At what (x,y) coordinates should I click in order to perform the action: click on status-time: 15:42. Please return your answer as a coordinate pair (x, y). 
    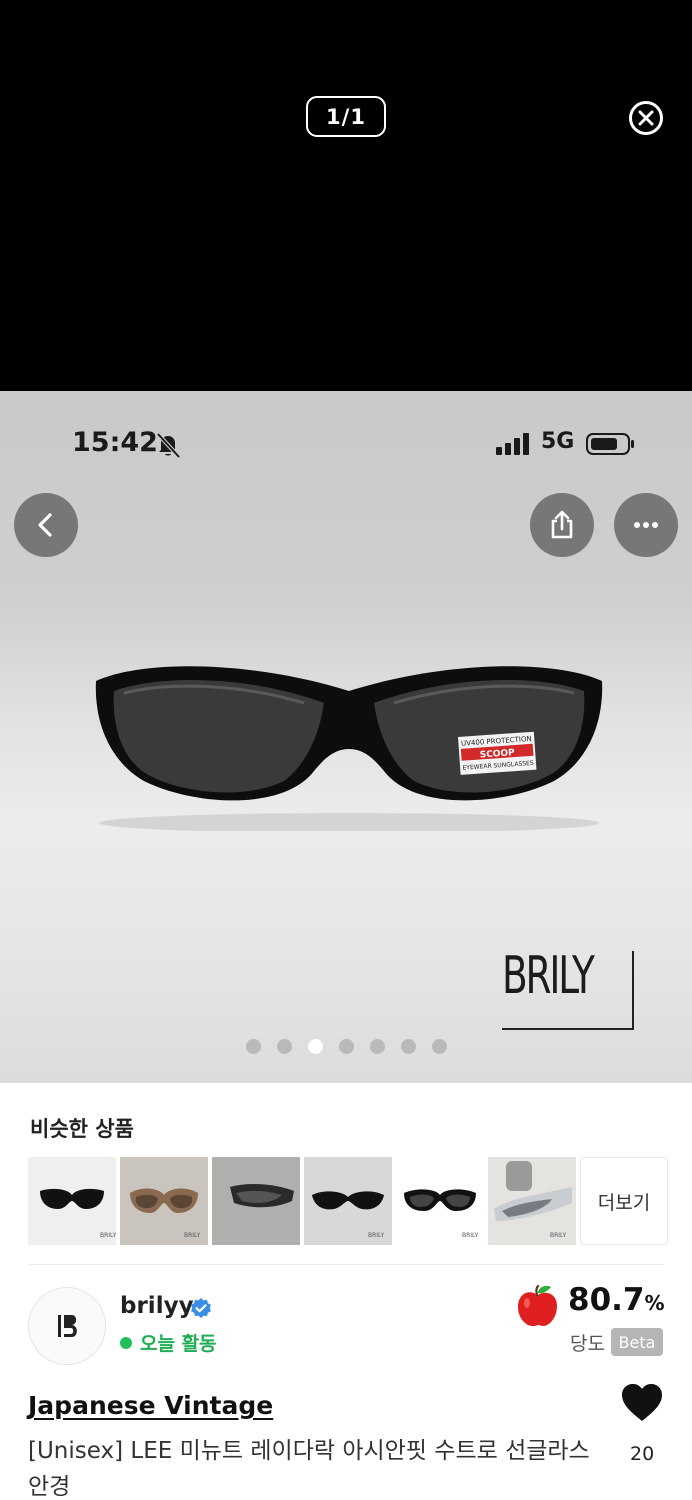
    Looking at the image, I should click on (115, 442).